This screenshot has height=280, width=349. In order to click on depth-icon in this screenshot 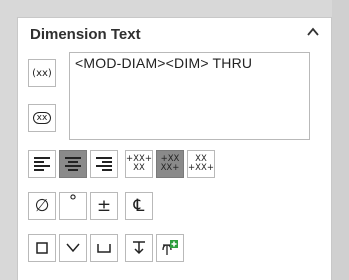, I will do `click(139, 248)`.